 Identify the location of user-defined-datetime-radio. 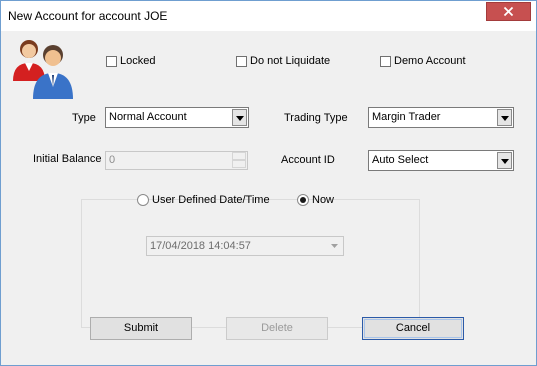
(143, 200).